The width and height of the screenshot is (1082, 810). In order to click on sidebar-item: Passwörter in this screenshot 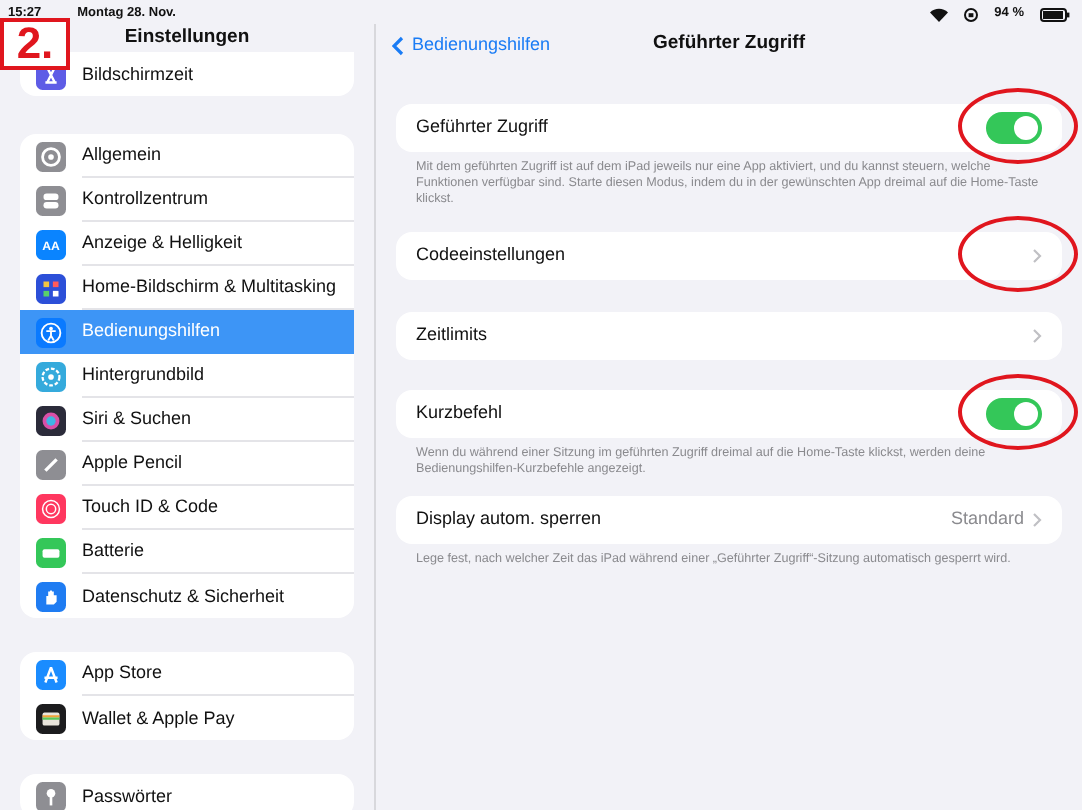, I will do `click(187, 792)`.